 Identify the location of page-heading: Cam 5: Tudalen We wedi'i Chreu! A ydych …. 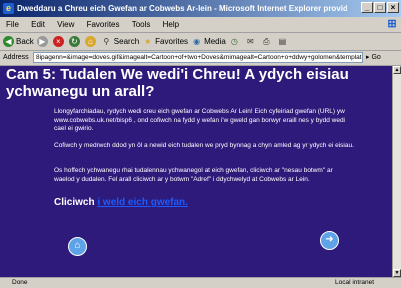
(177, 83).